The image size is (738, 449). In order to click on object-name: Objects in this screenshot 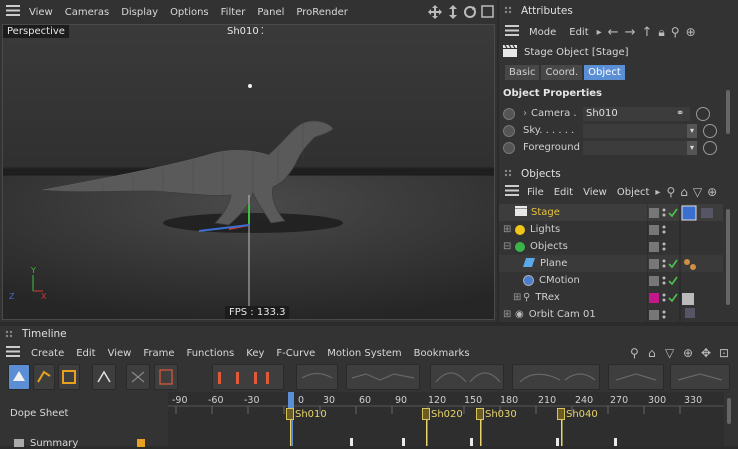, I will do `click(549, 246)`.